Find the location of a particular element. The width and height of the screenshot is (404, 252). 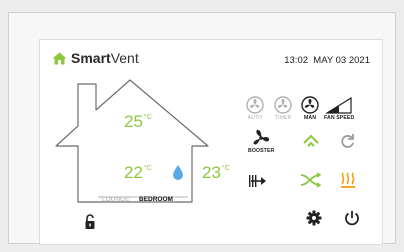

auto-mode-button: AUTO is located at coordinates (255, 108).